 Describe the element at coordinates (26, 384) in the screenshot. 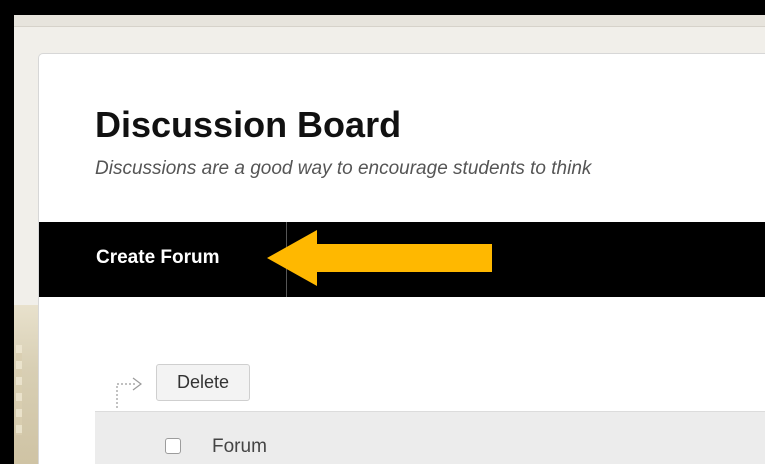

I see `background-decoration` at that location.